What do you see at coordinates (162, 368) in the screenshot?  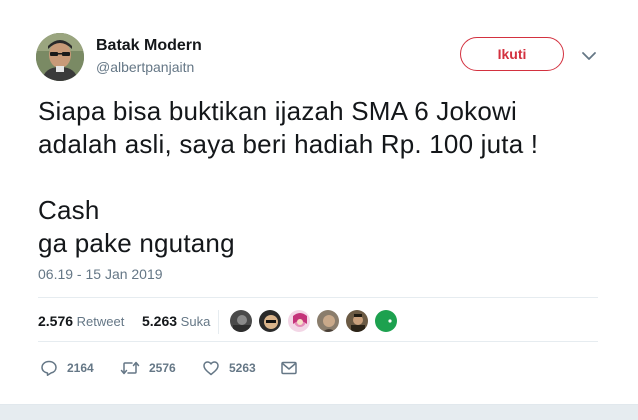 I see `retweet-count: 2576` at bounding box center [162, 368].